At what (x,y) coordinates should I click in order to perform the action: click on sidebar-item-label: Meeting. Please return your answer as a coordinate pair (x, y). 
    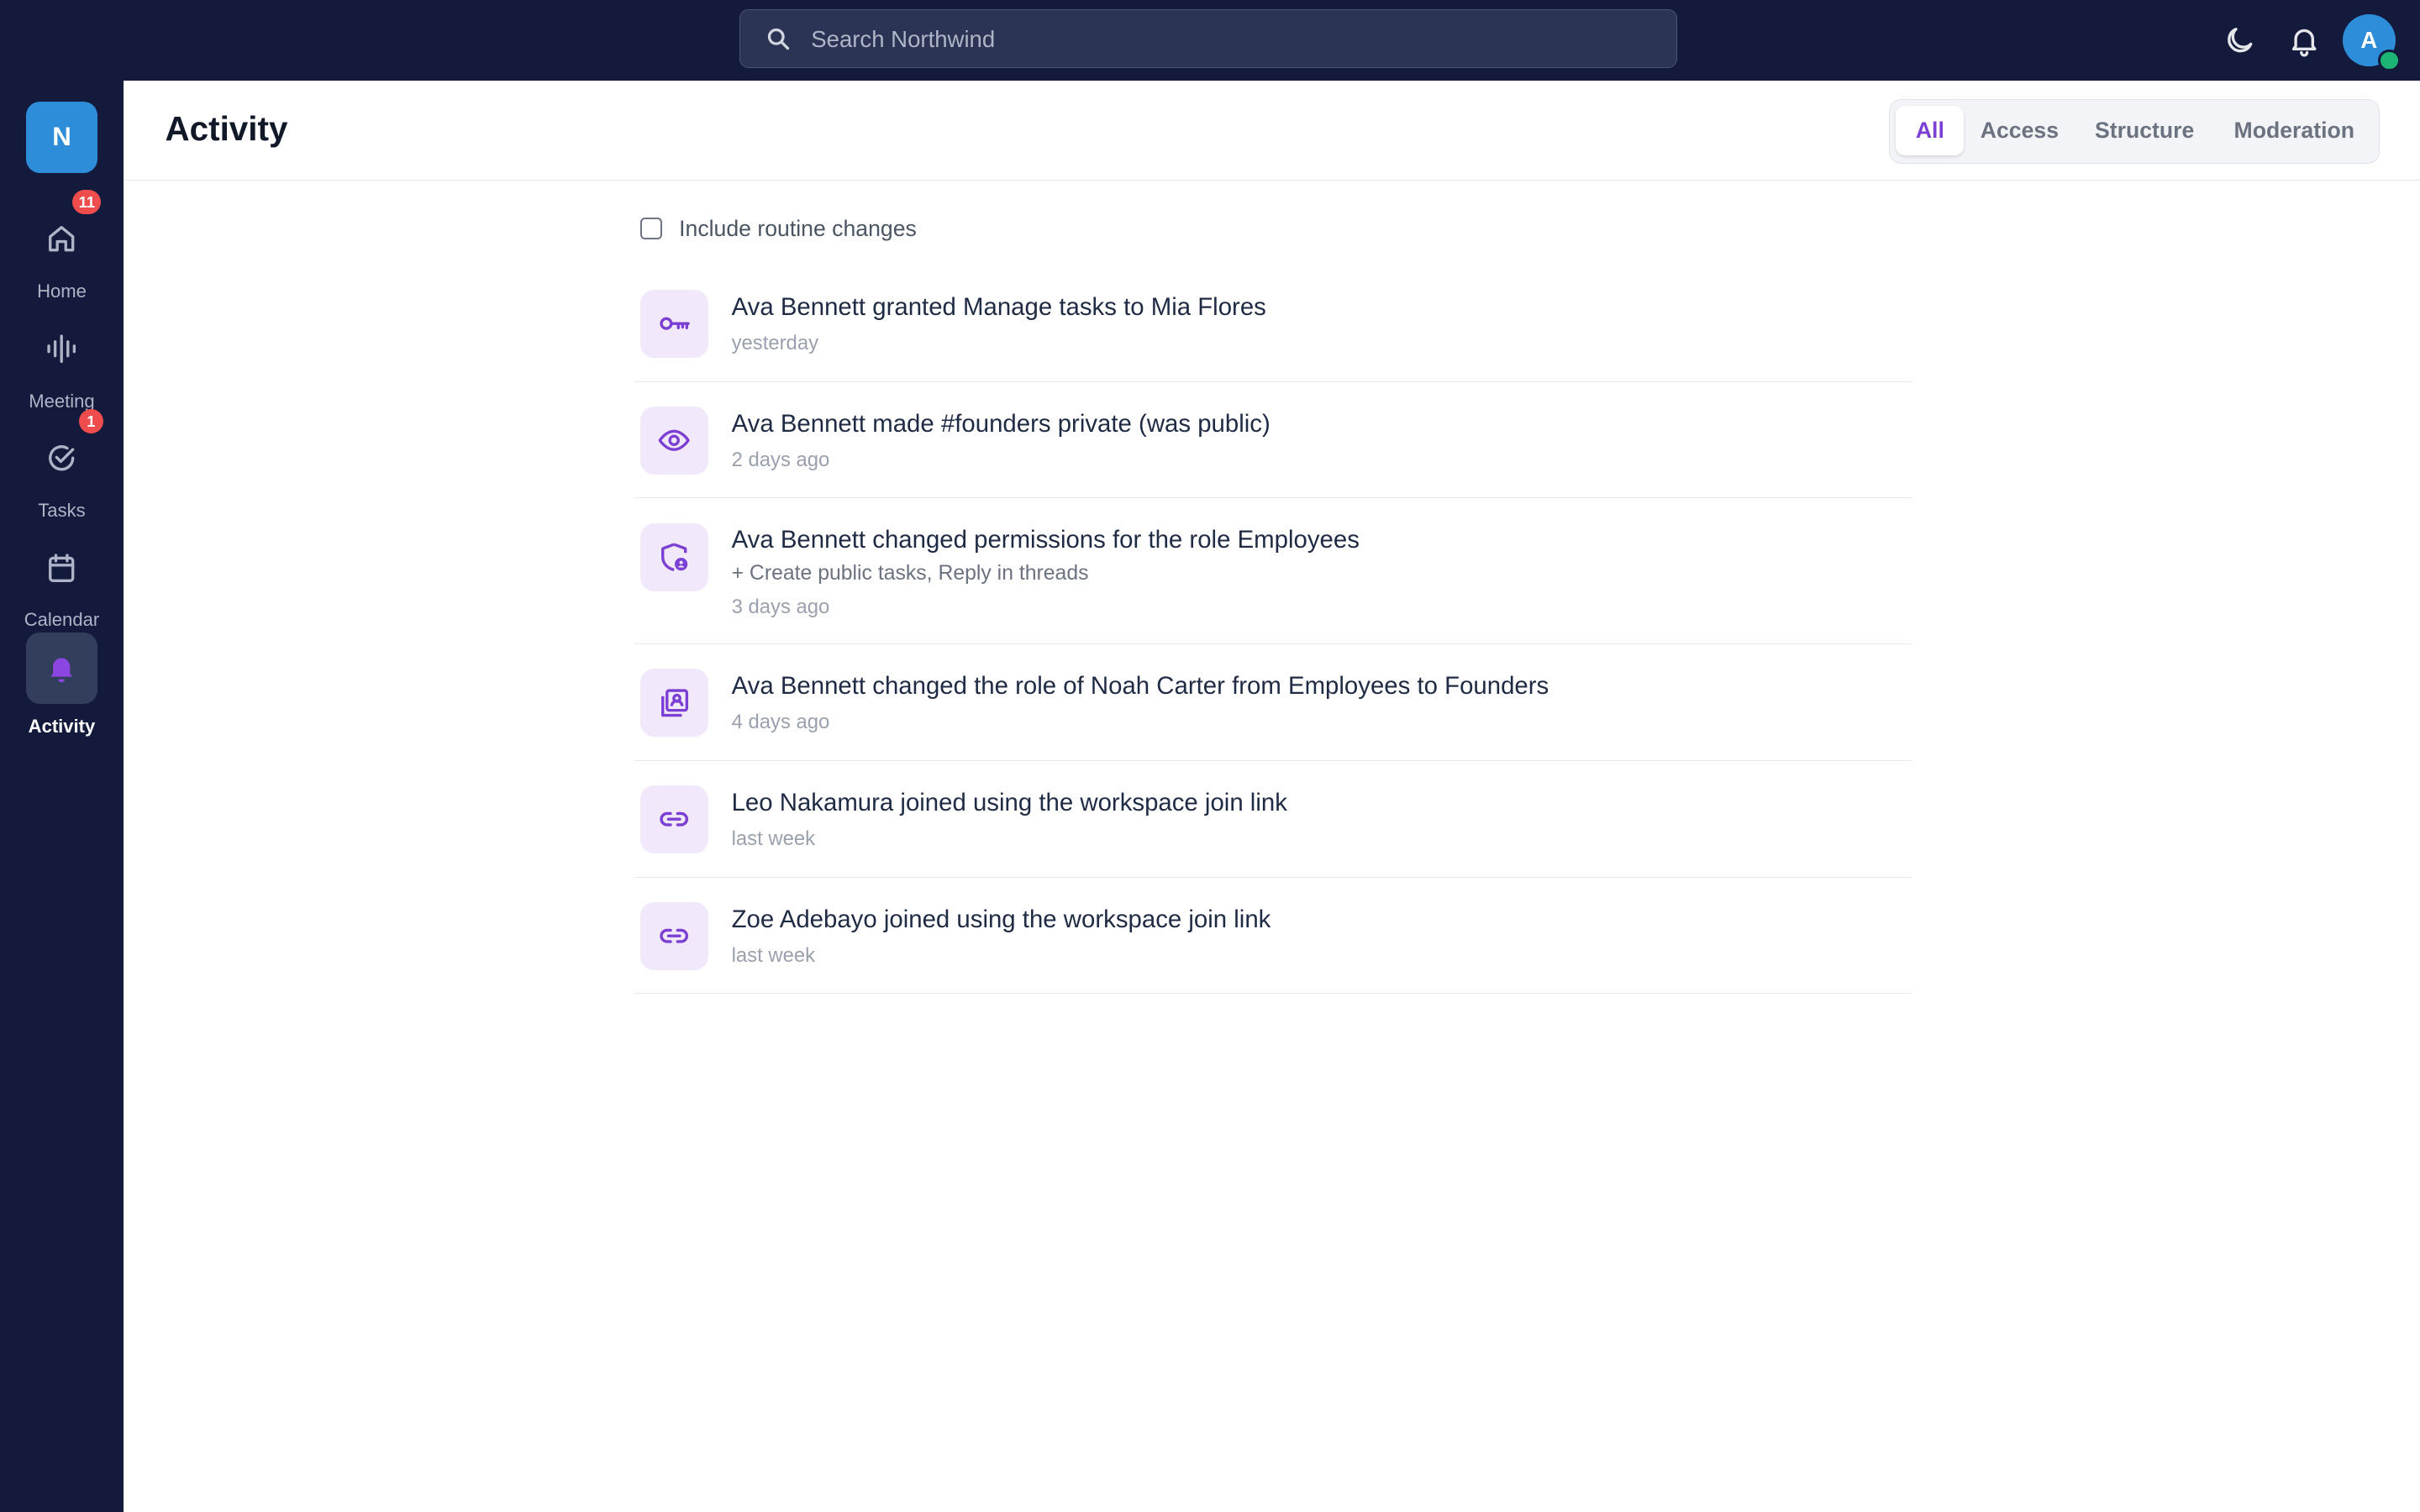
    Looking at the image, I should click on (62, 401).